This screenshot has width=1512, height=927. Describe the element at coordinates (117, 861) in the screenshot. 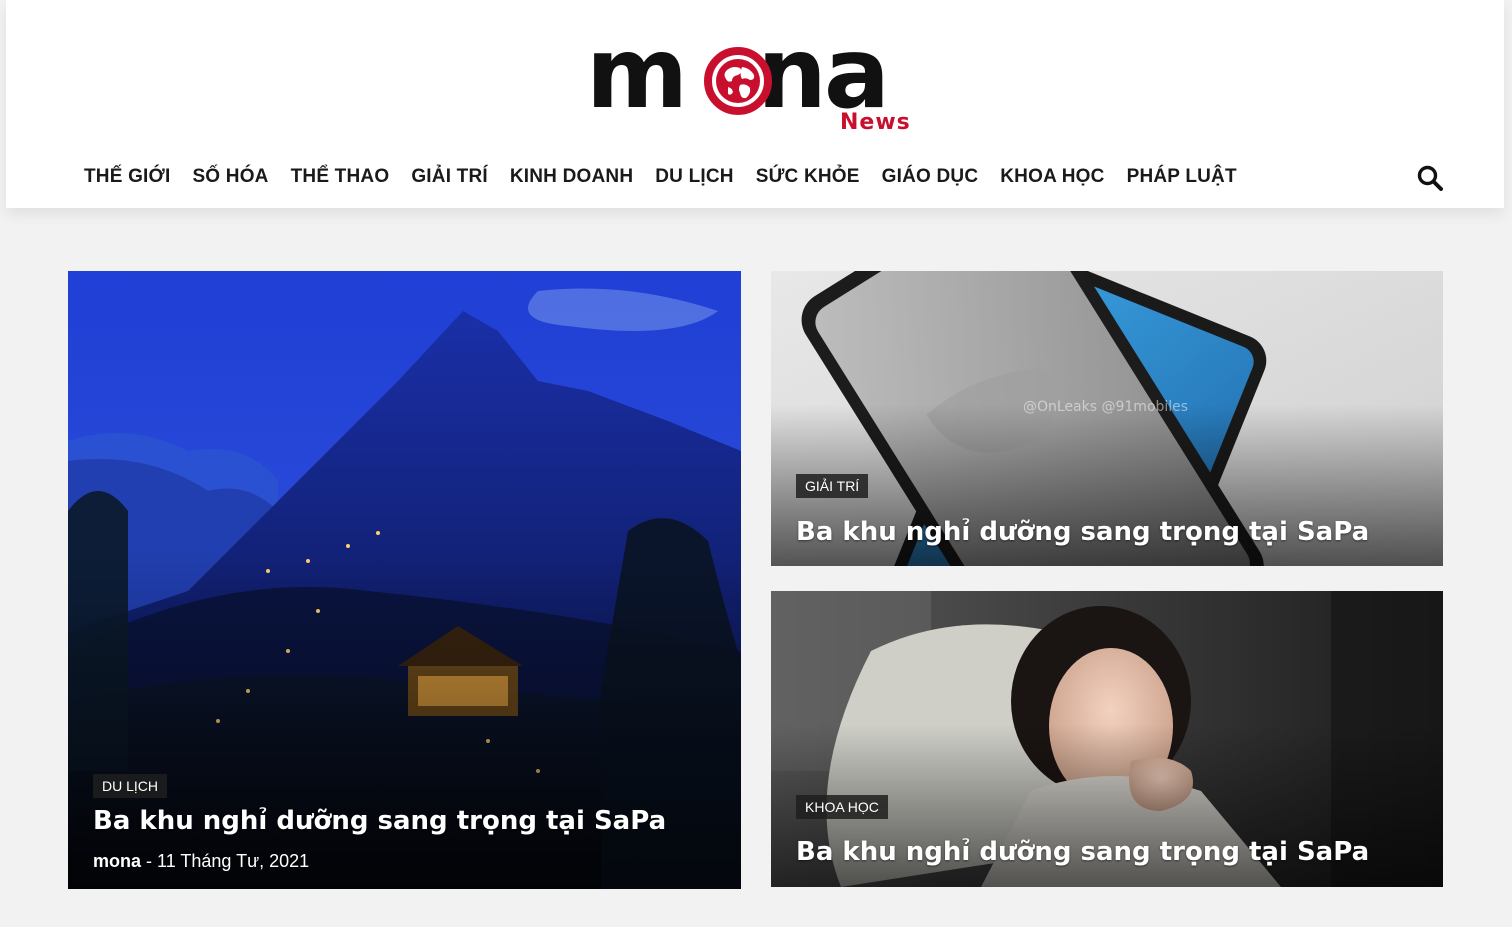

I see `post-author: mona` at that location.